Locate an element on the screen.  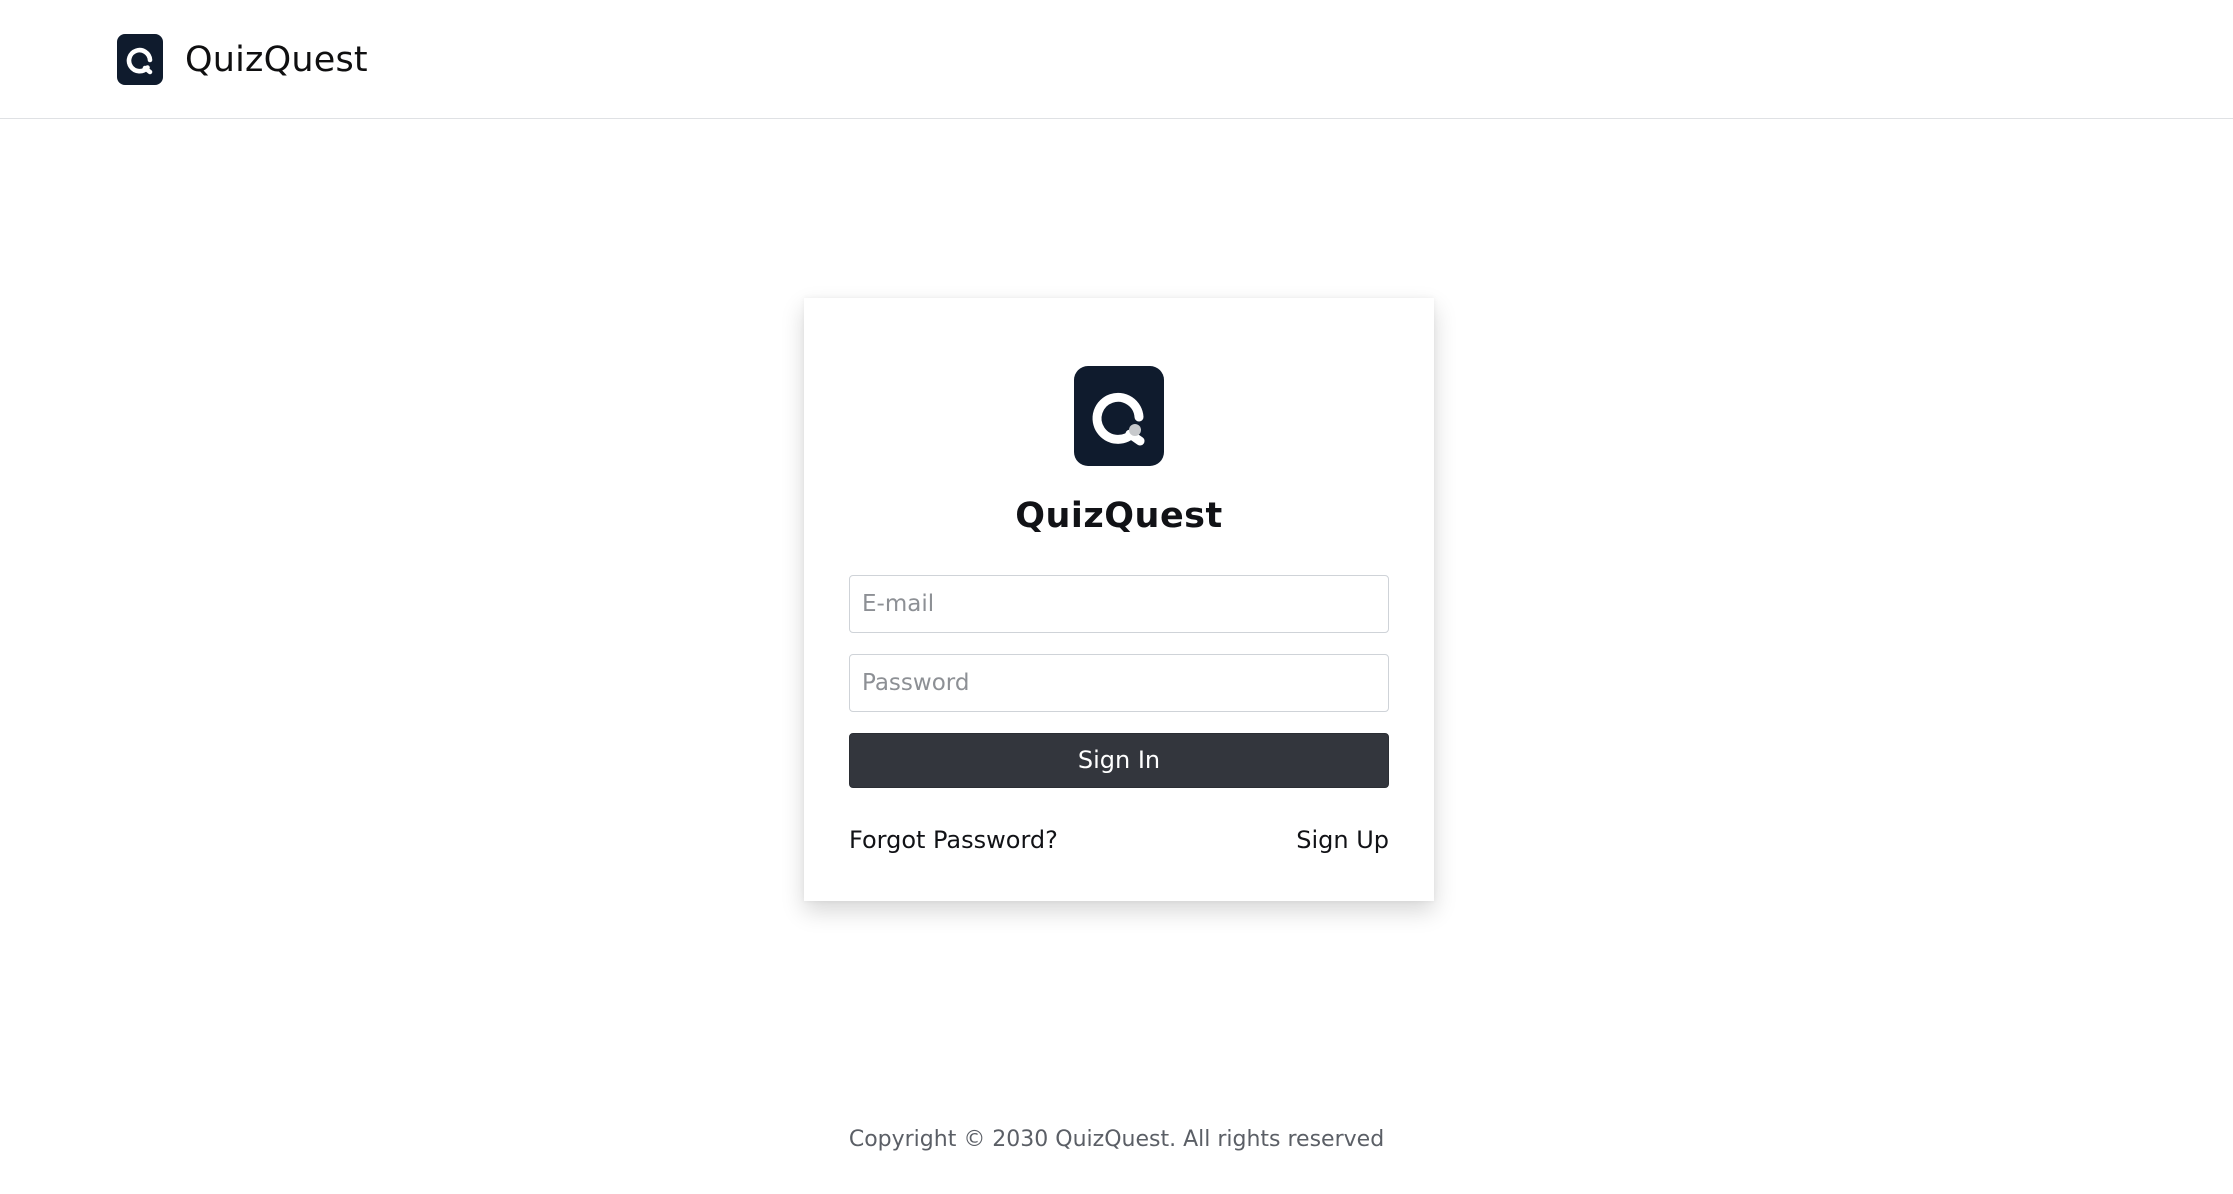
top-navbar: QuizQuest is located at coordinates (1116, 59).